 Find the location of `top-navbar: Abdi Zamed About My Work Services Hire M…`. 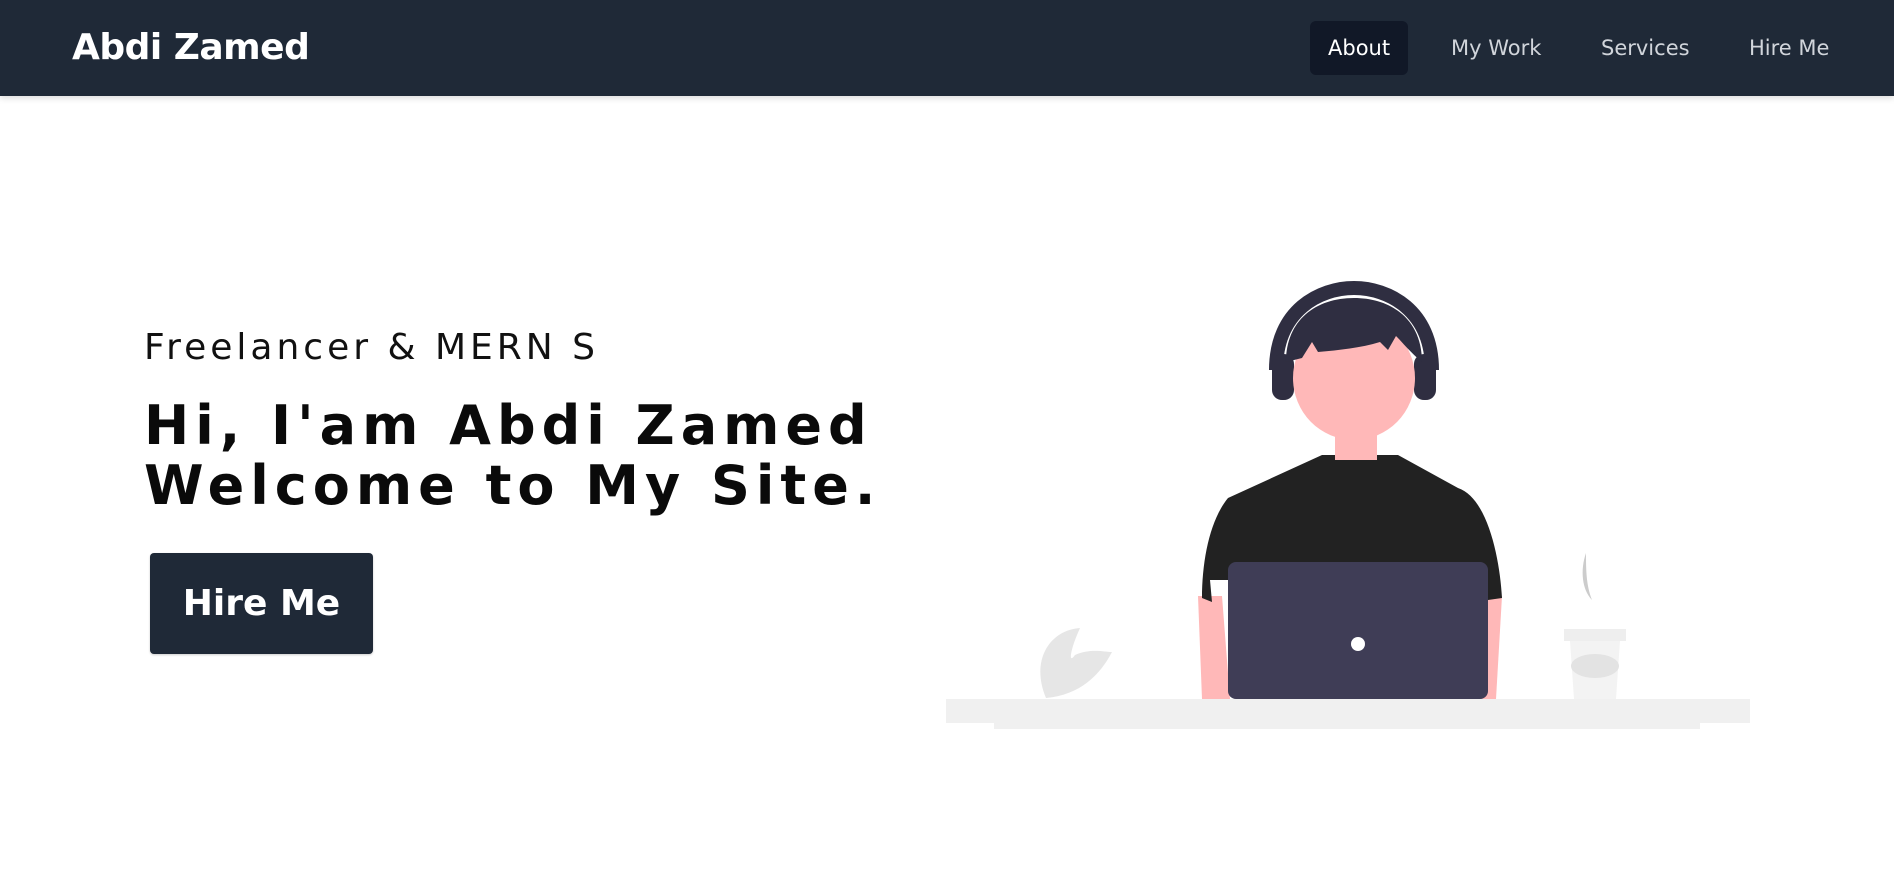

top-navbar: Abdi Zamed About My Work Services Hire M… is located at coordinates (947, 48).